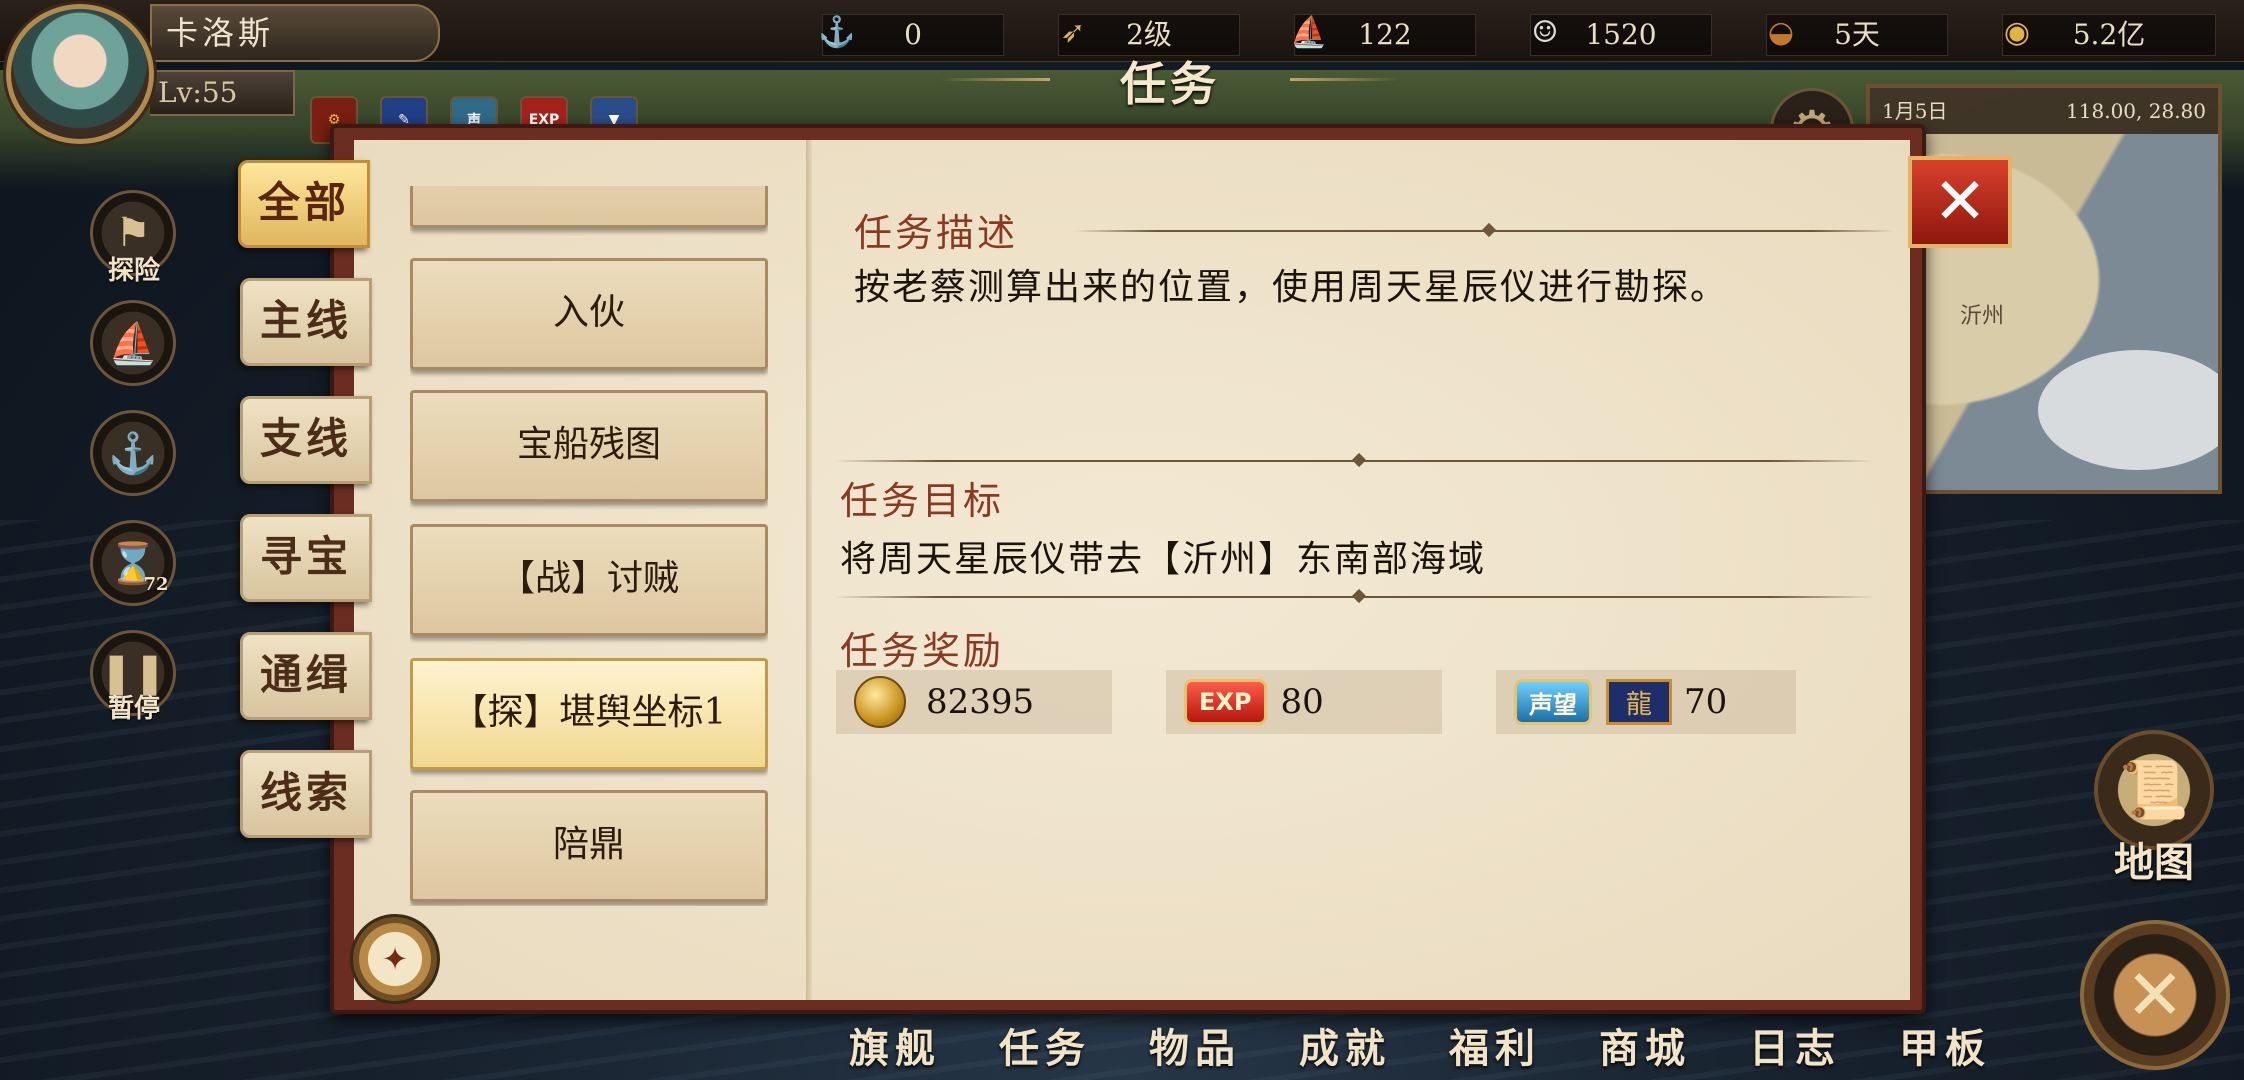 The height and width of the screenshot is (1080, 2244). What do you see at coordinates (306, 794) in the screenshot?
I see `tab-clues: 线索` at bounding box center [306, 794].